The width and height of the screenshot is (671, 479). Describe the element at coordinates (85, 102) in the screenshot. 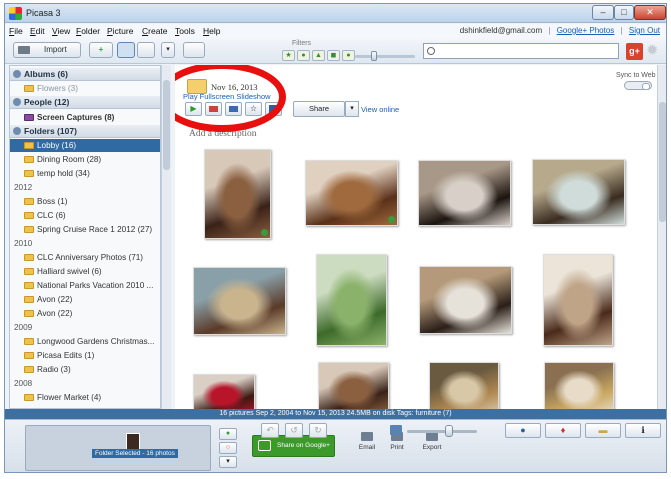

I see `people-header: People (12)` at that location.